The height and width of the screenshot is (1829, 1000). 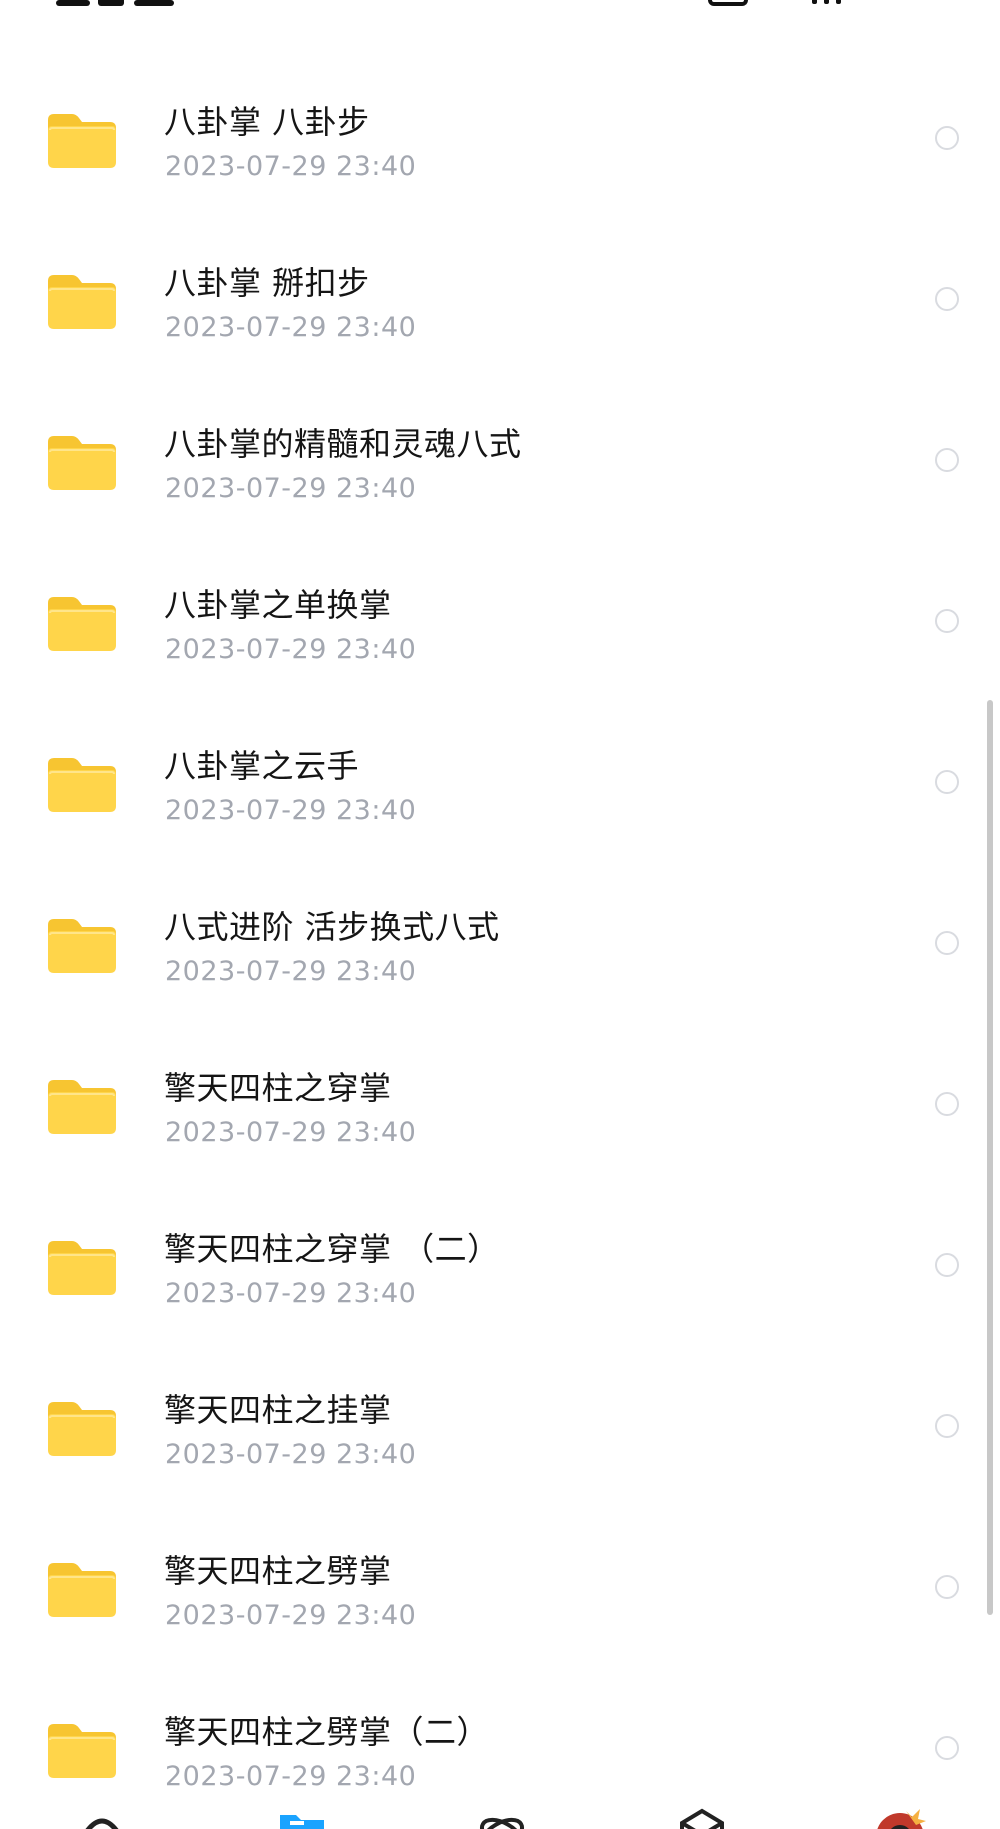 I want to click on list-item: 八卦掌 八卦步 2023-07-29 23:40, so click(x=500, y=138).